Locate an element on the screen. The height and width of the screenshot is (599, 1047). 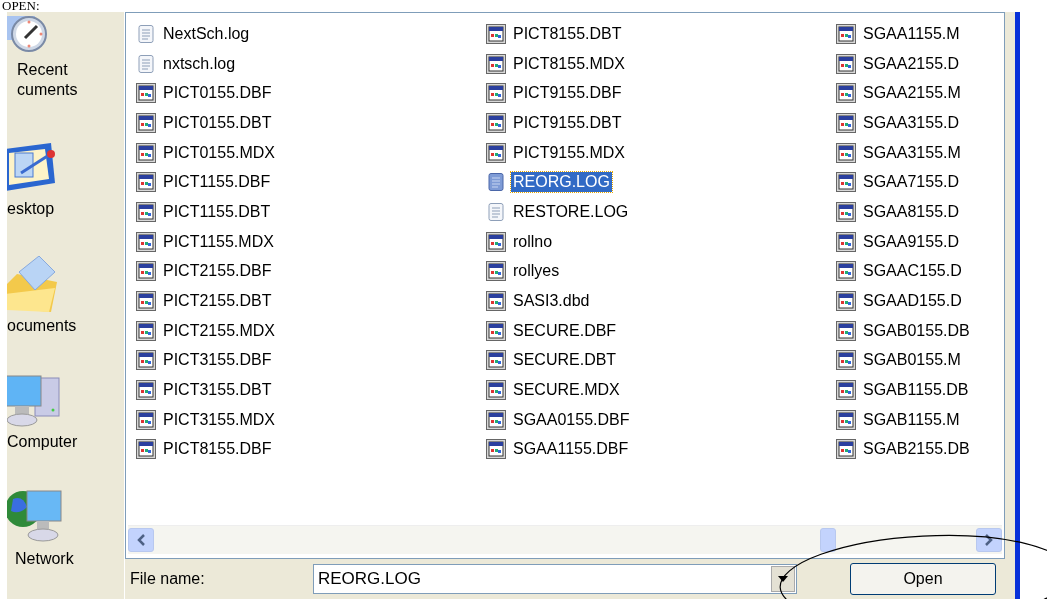
places-item-label: ocuments is located at coordinates (42, 325).